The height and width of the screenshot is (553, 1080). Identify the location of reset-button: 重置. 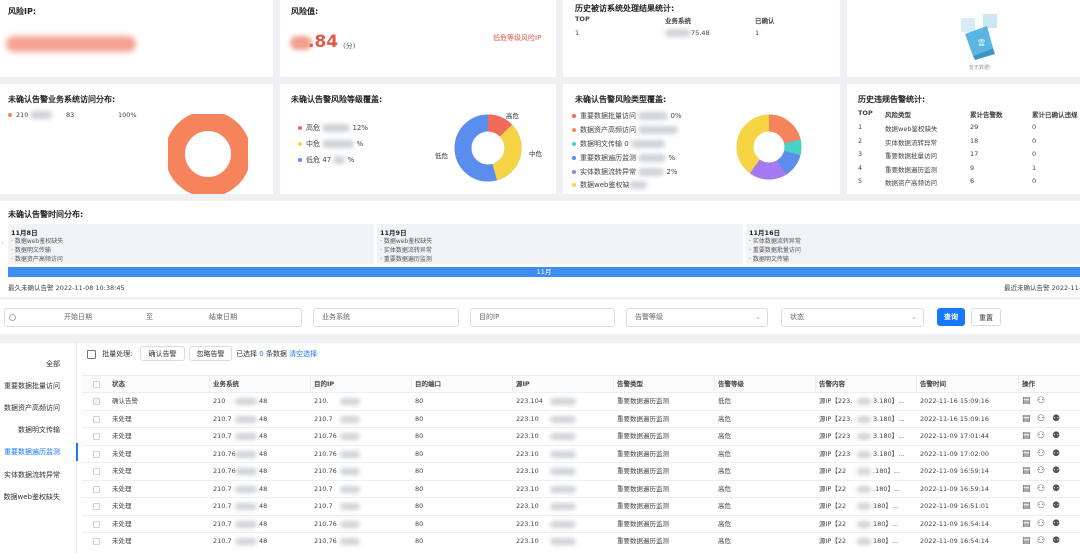
(986, 317).